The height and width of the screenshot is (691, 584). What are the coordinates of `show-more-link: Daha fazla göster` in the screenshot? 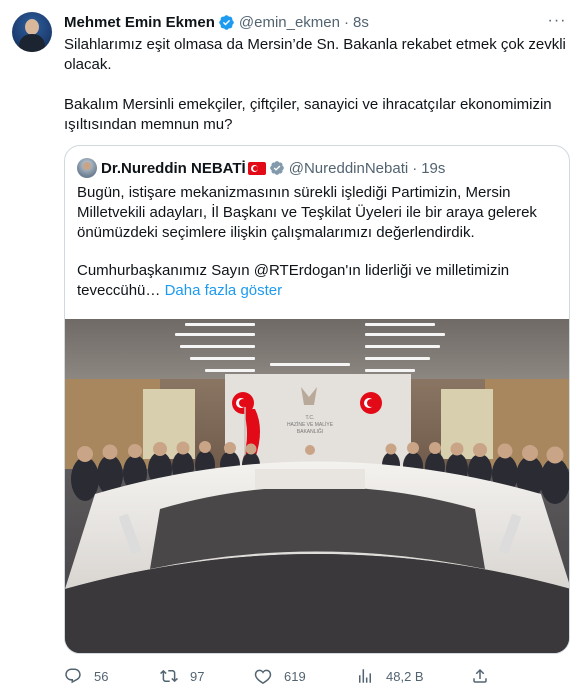 It's located at (224, 290).